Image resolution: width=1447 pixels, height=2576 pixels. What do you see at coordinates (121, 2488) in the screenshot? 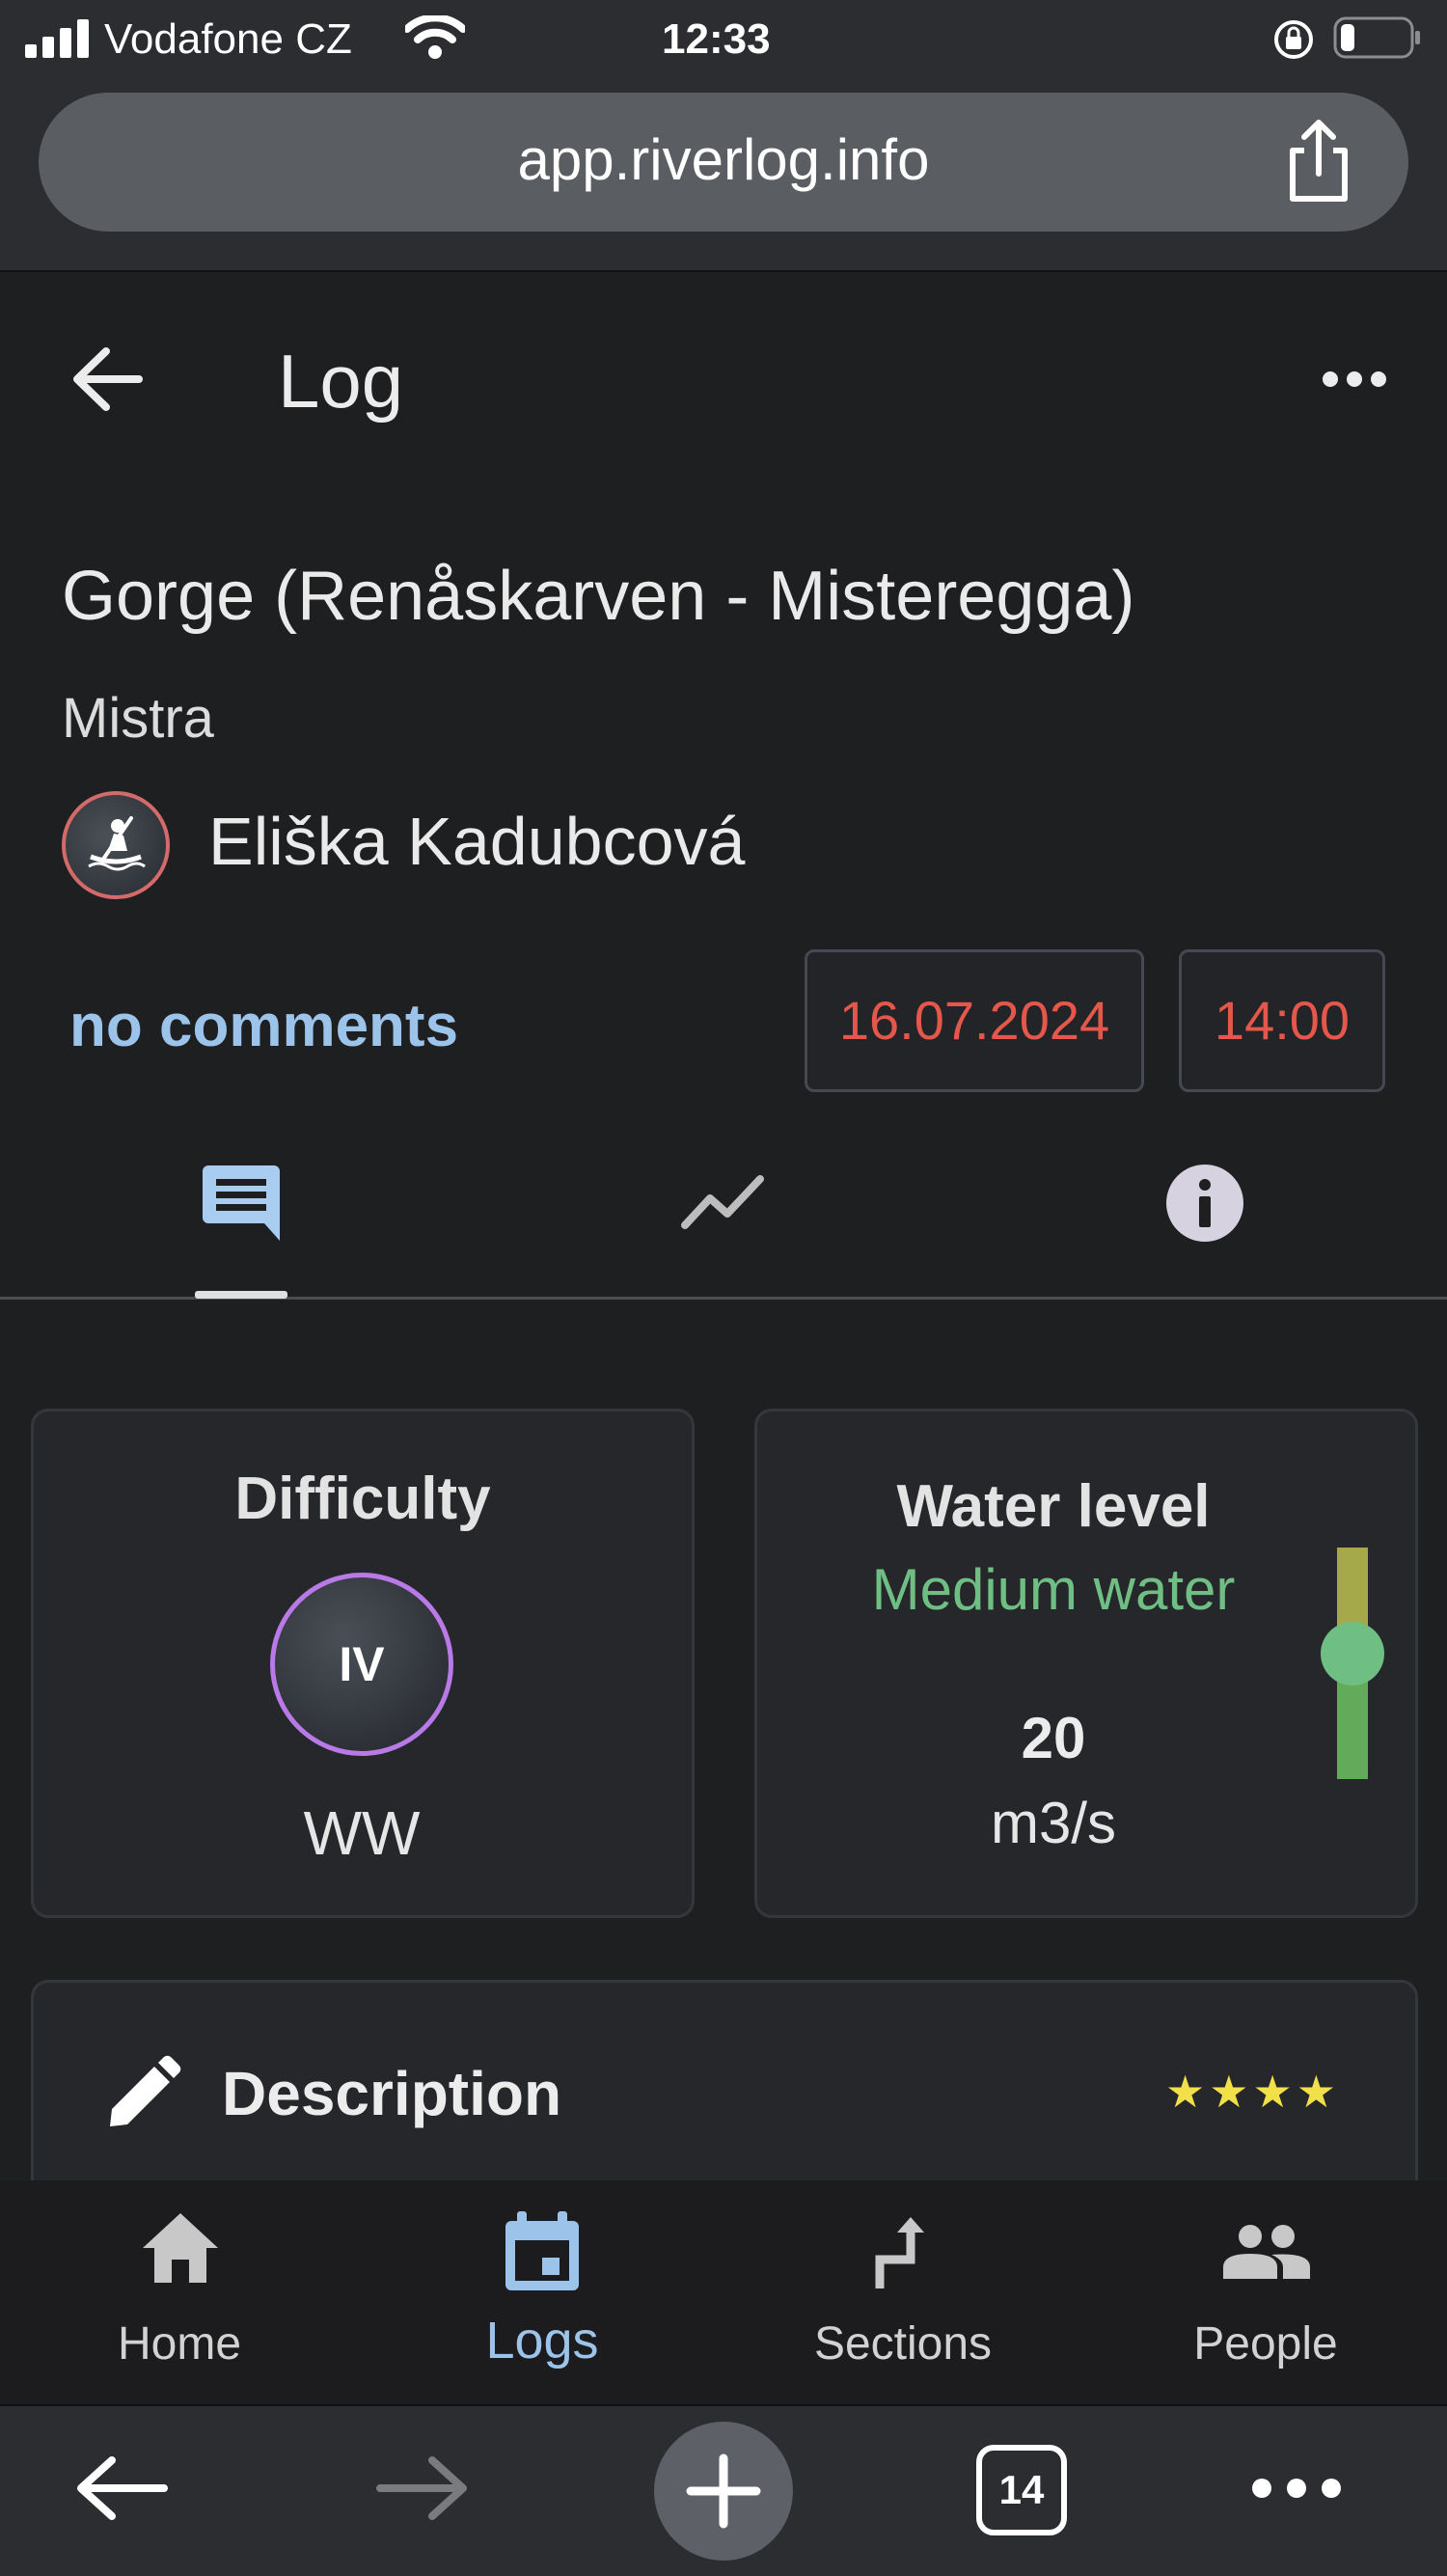
I see `browser-back-icon` at bounding box center [121, 2488].